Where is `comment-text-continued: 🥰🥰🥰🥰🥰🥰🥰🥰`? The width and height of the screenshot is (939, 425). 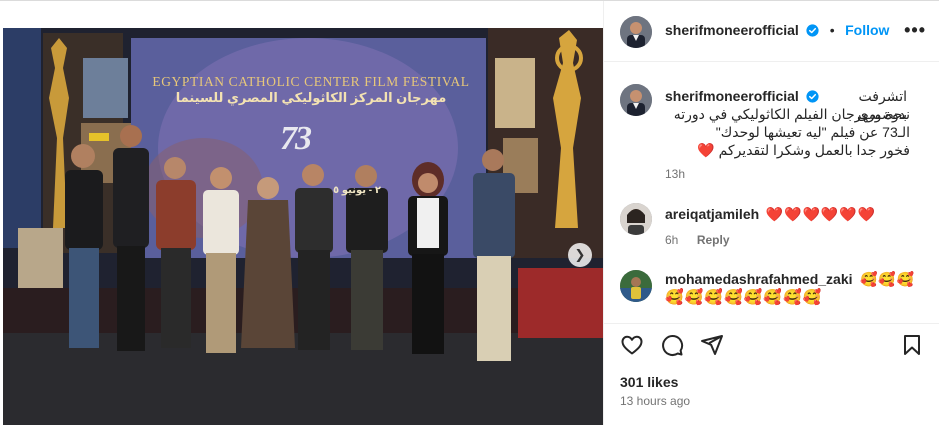 comment-text-continued: 🥰🥰🥰🥰🥰🥰🥰🥰 is located at coordinates (744, 297).